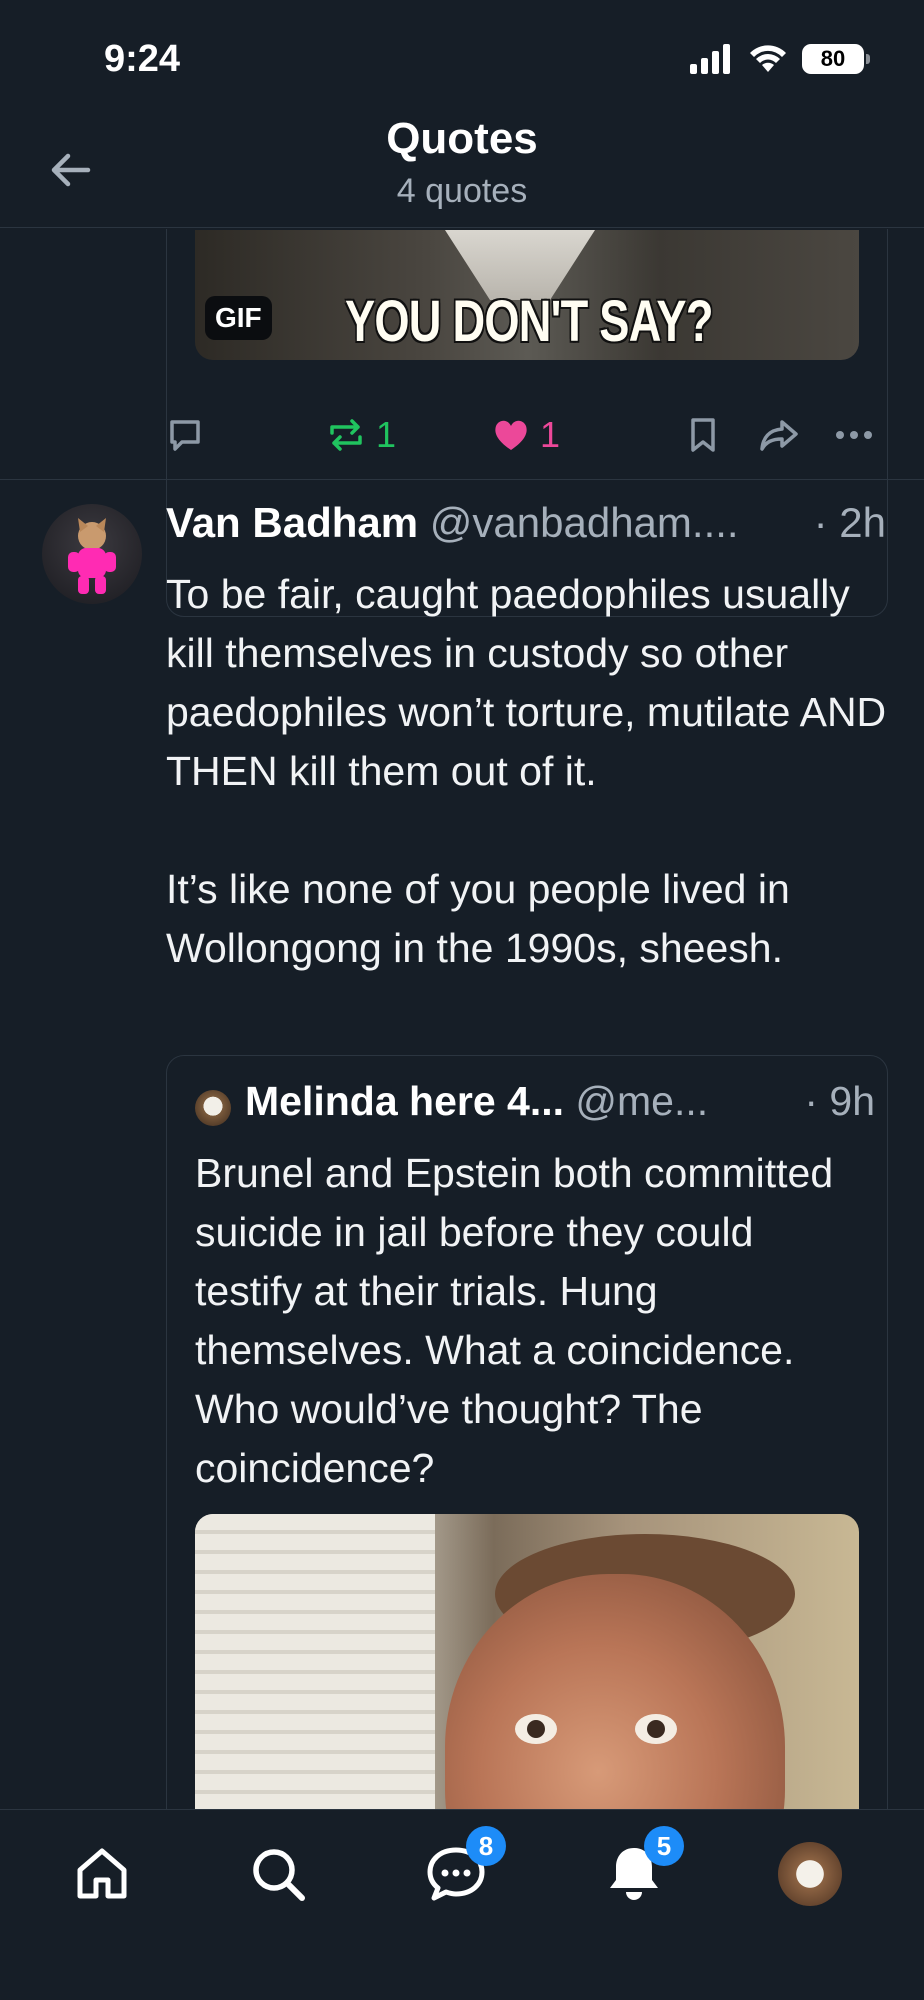  I want to click on bookmark-button, so click(703, 435).